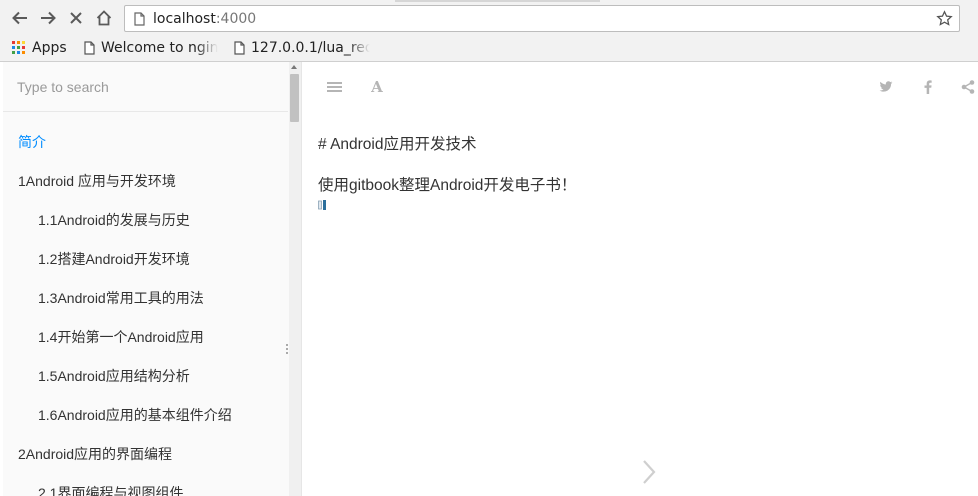  Describe the element at coordinates (236, 19) in the screenshot. I see `url-port: :4000` at that location.